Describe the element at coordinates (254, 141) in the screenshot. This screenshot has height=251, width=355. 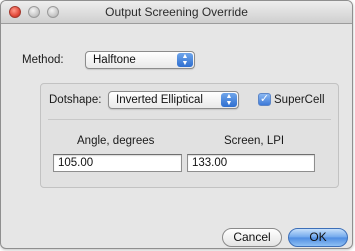
I see `screen-header: Screen, LPI` at that location.